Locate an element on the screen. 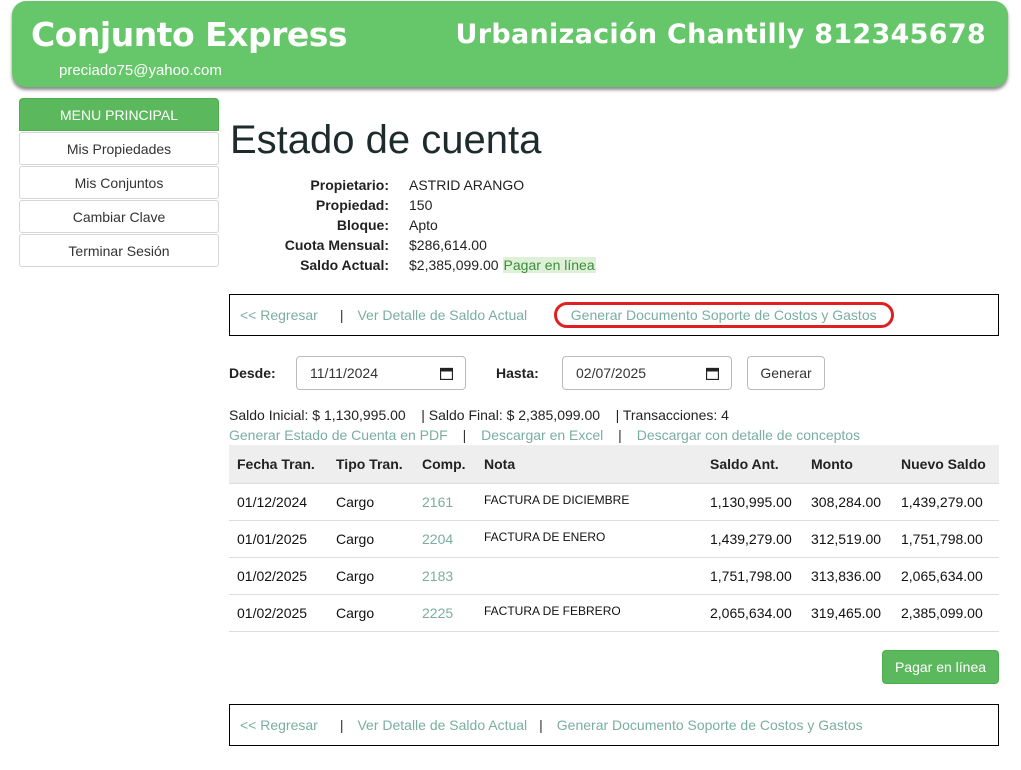 This screenshot has height=770, width=1021. complex-title: Urbanización Chantilly 812345678 is located at coordinates (720, 34).